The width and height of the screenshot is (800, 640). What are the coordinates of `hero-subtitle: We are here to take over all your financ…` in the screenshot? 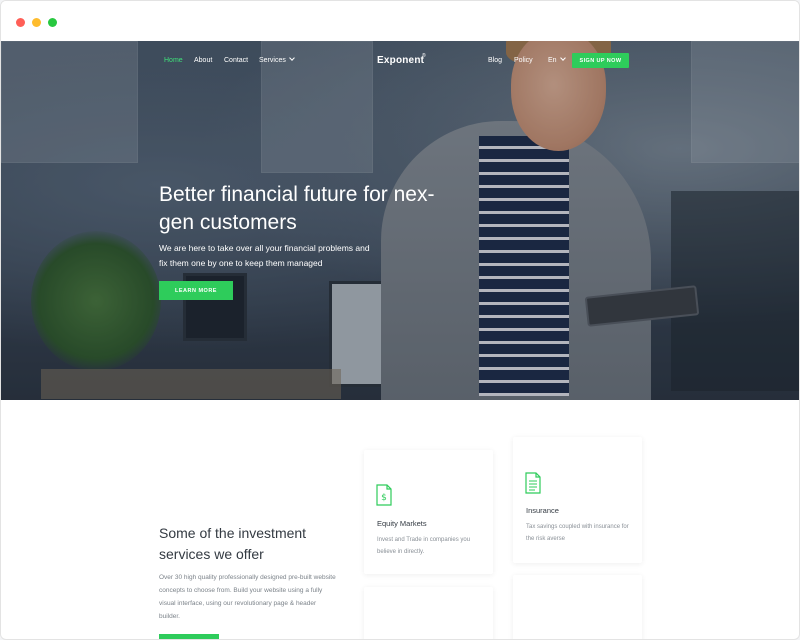 It's located at (264, 255).